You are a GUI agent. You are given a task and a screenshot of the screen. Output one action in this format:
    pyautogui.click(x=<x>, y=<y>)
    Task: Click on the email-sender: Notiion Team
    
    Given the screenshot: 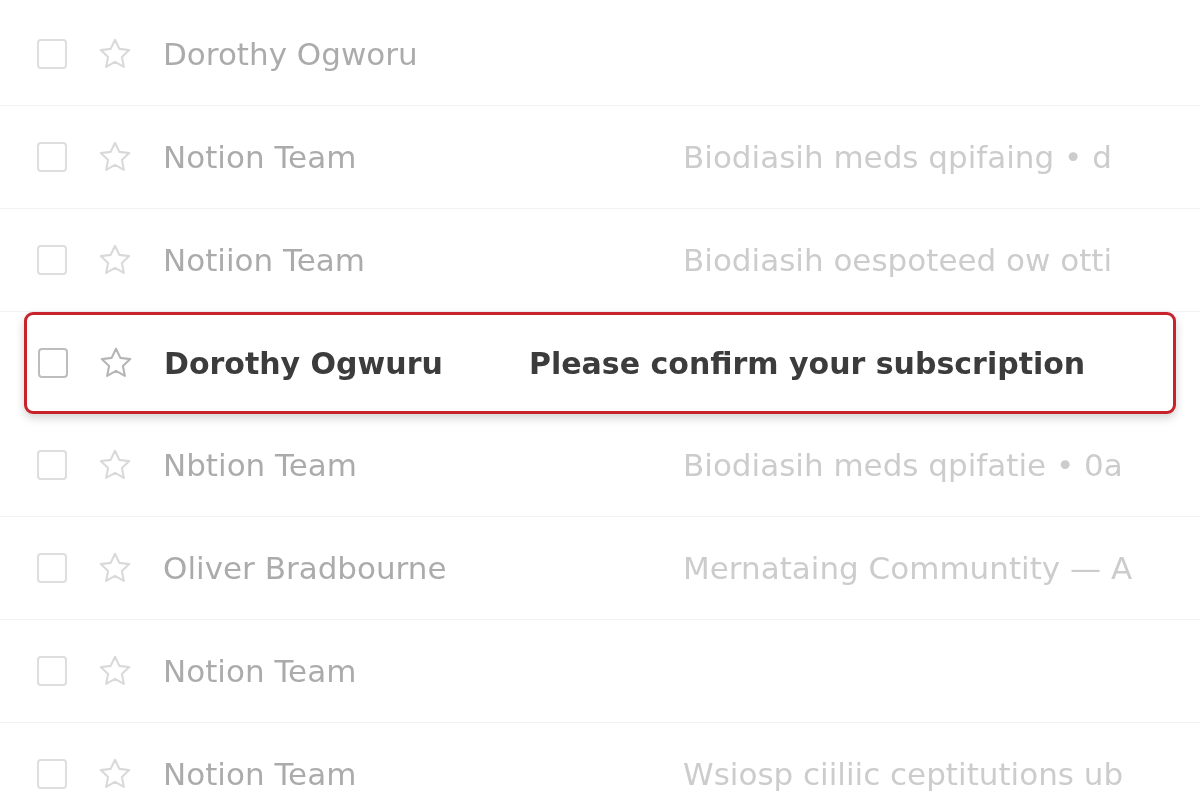 What is the action you would take?
    pyautogui.click(x=264, y=260)
    